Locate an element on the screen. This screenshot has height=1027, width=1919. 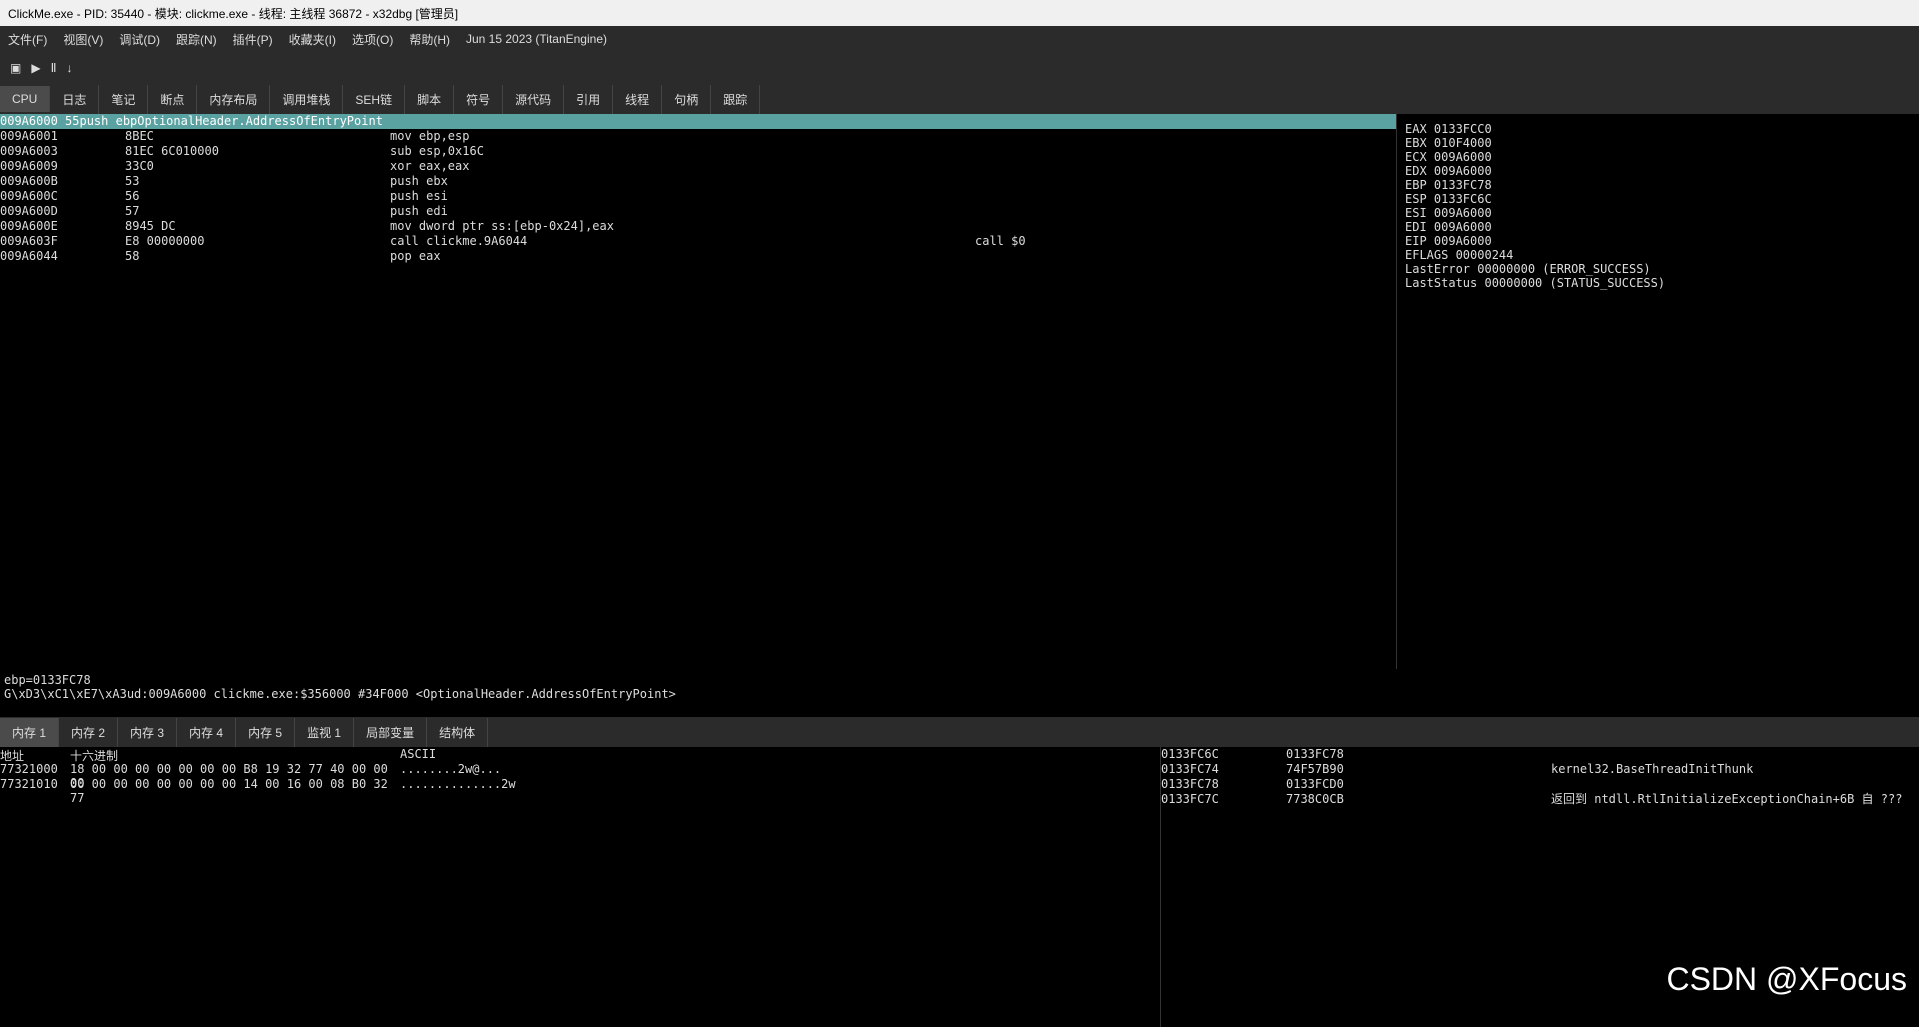
asm-row: 009A604458pop eax is located at coordinates (698, 256).